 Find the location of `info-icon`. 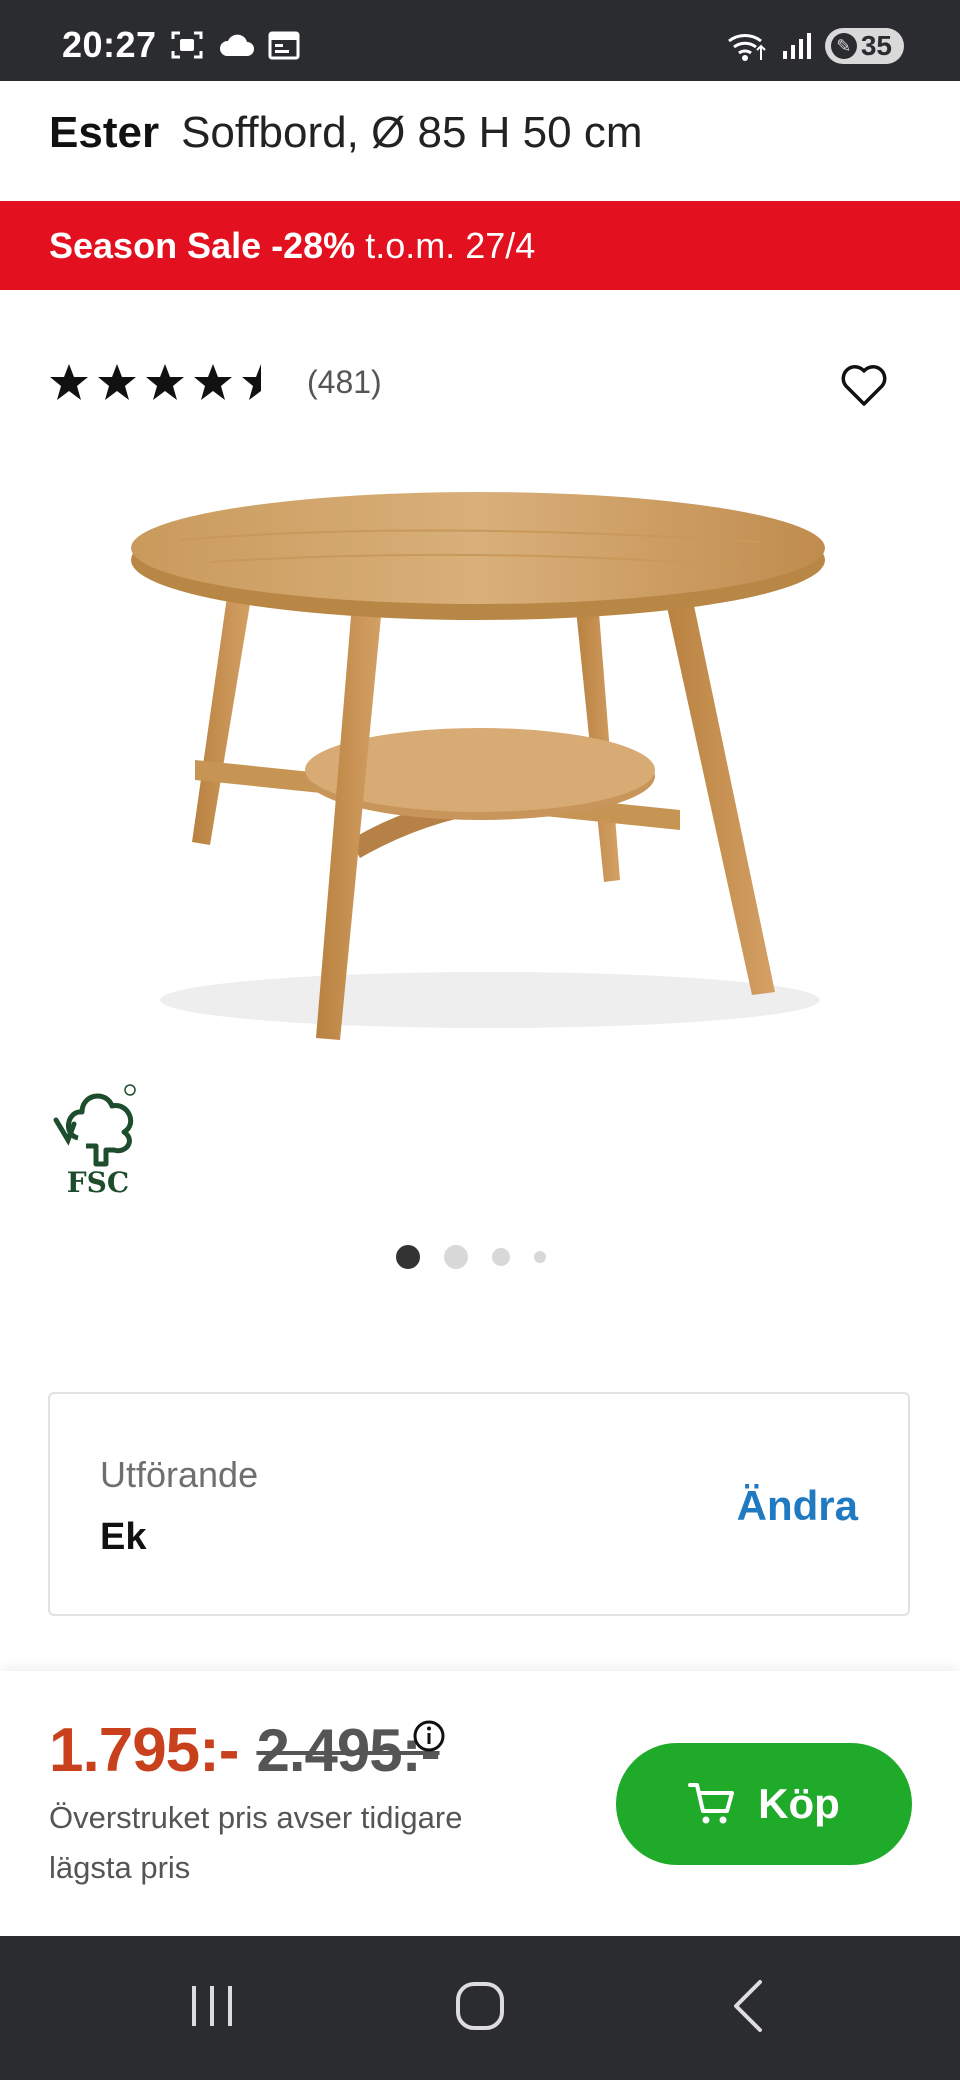

info-icon is located at coordinates (429, 1736).